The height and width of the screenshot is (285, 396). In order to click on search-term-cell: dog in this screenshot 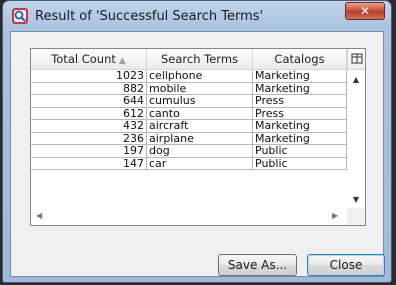, I will do `click(200, 151)`.